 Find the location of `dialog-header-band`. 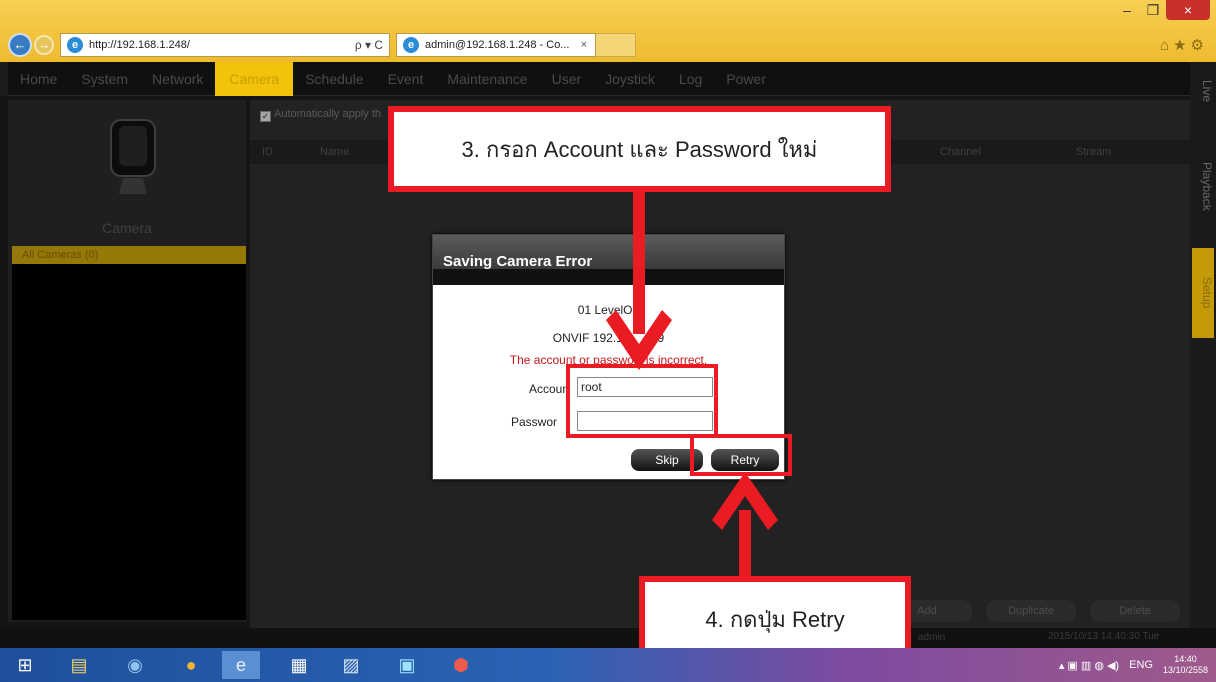

dialog-header-band is located at coordinates (608, 277).